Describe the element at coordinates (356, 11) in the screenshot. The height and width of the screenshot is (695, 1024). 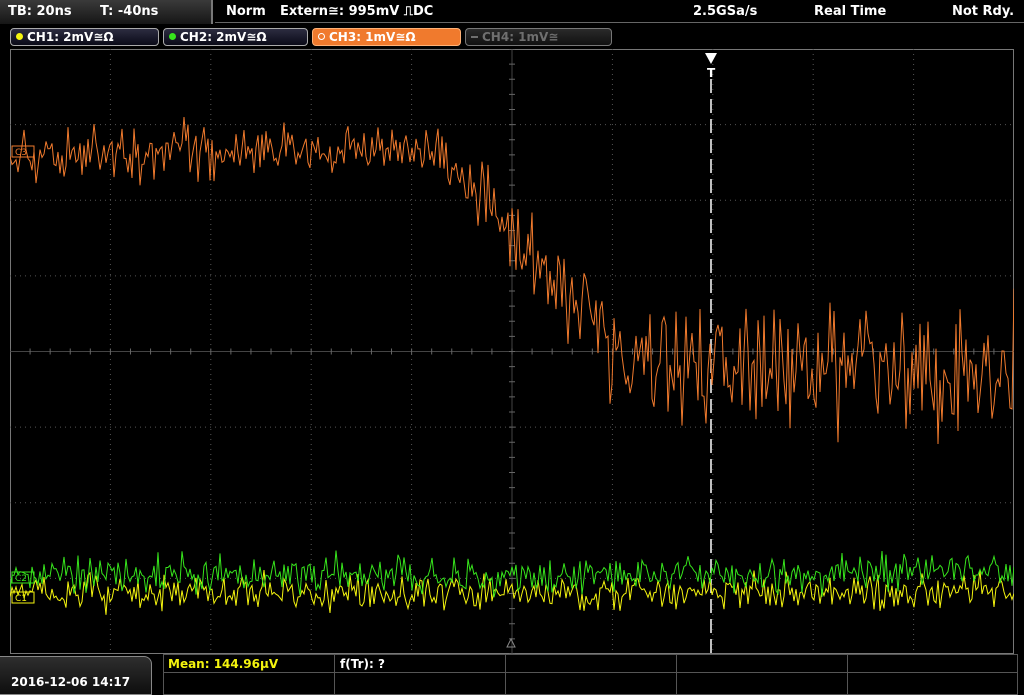
I see `trigger-source-label: Extern≅: 995mV ⎍DC` at that location.